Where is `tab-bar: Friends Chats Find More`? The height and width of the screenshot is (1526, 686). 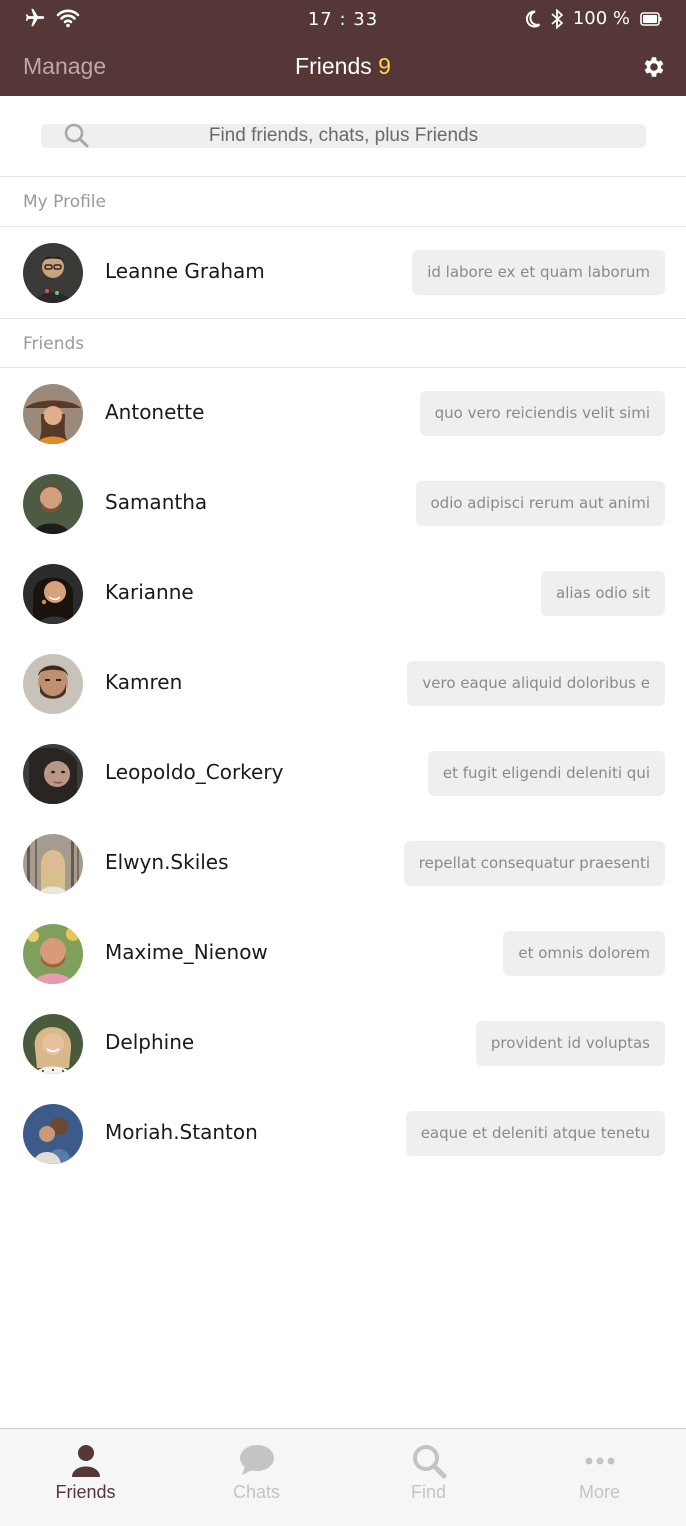 tab-bar: Friends Chats Find More is located at coordinates (343, 1477).